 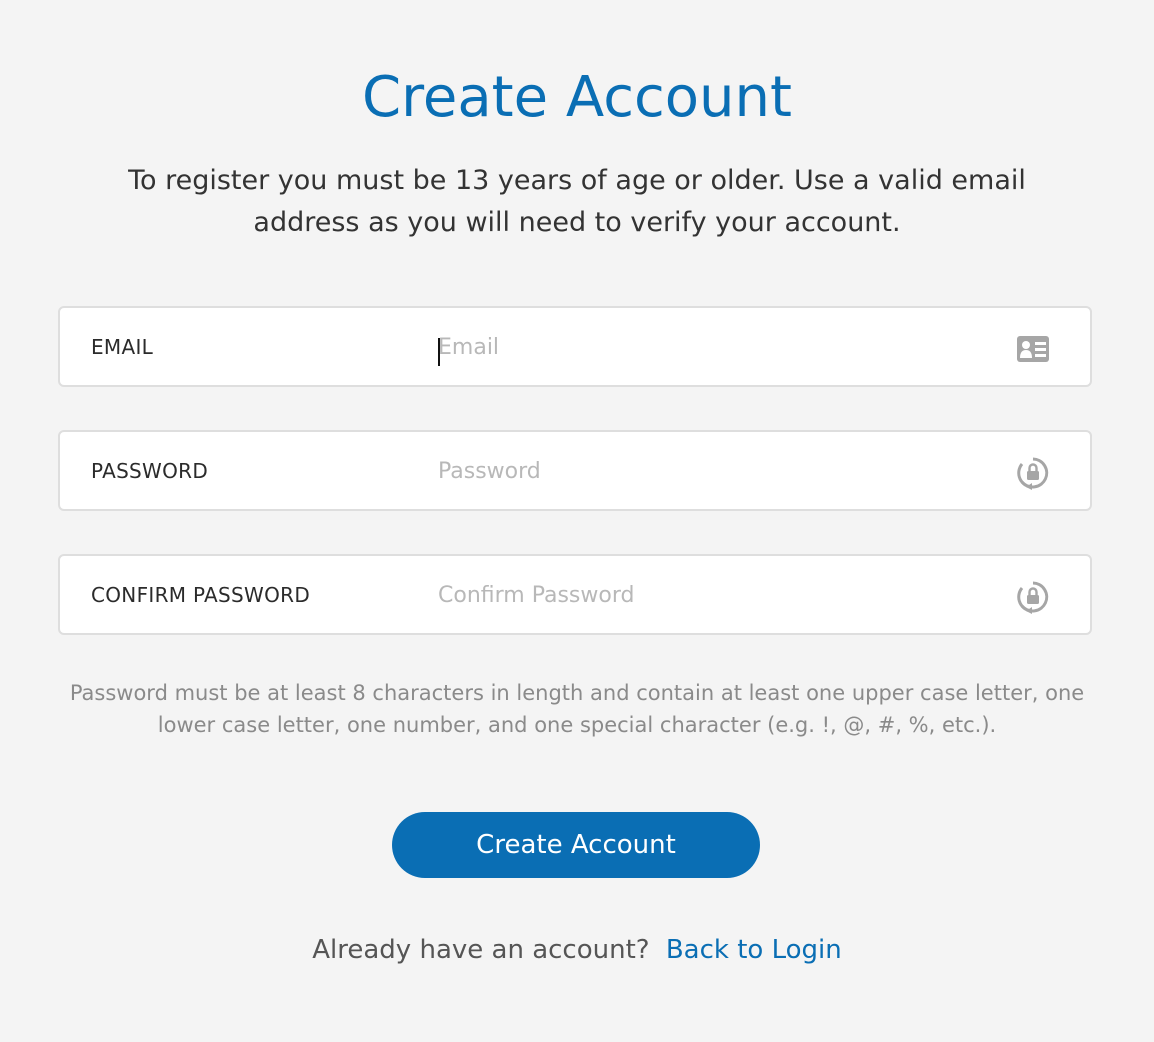 I want to click on email-label: EMAIL, so click(x=122, y=347).